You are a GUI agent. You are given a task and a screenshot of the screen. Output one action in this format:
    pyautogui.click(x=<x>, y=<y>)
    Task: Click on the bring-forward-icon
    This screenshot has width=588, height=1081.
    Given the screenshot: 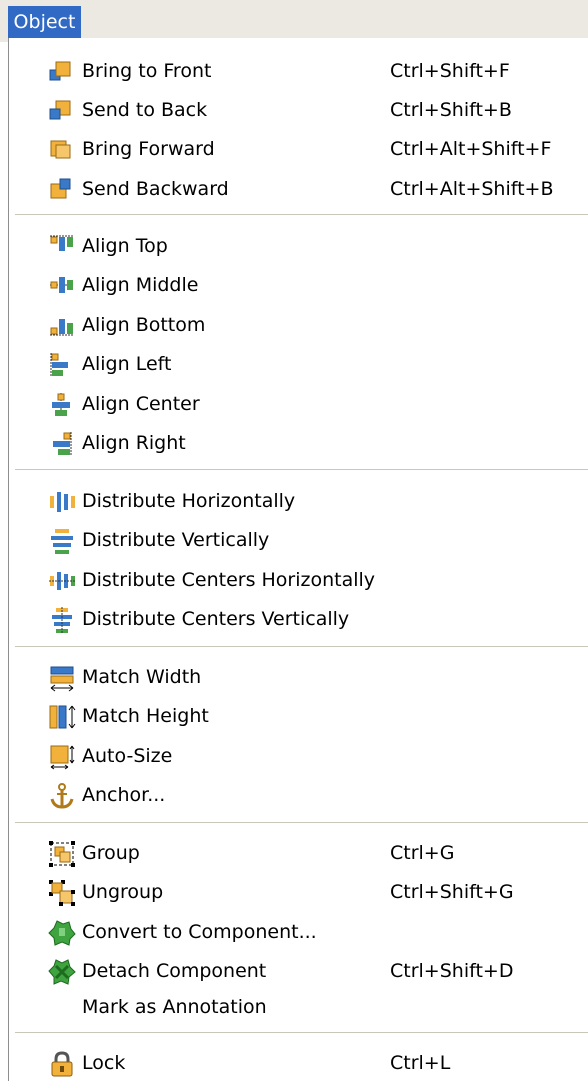 What is the action you would take?
    pyautogui.click(x=62, y=150)
    